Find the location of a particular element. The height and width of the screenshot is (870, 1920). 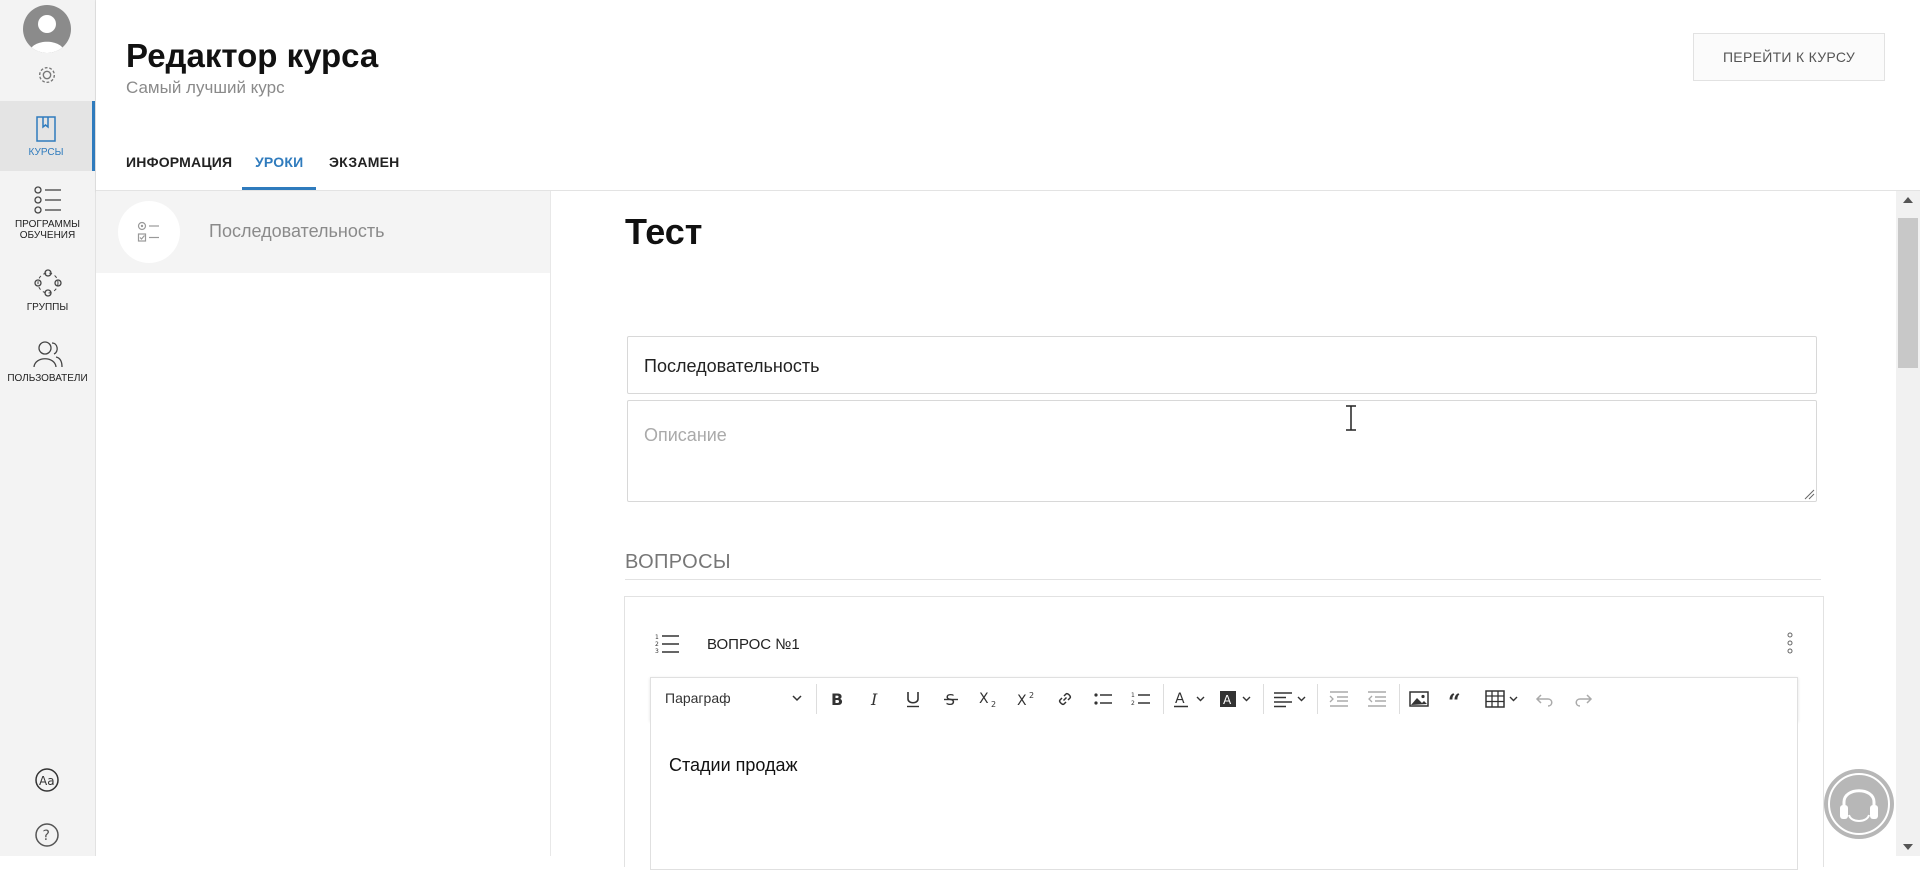

page-subtitle: Самый лучший курс is located at coordinates (205, 87).